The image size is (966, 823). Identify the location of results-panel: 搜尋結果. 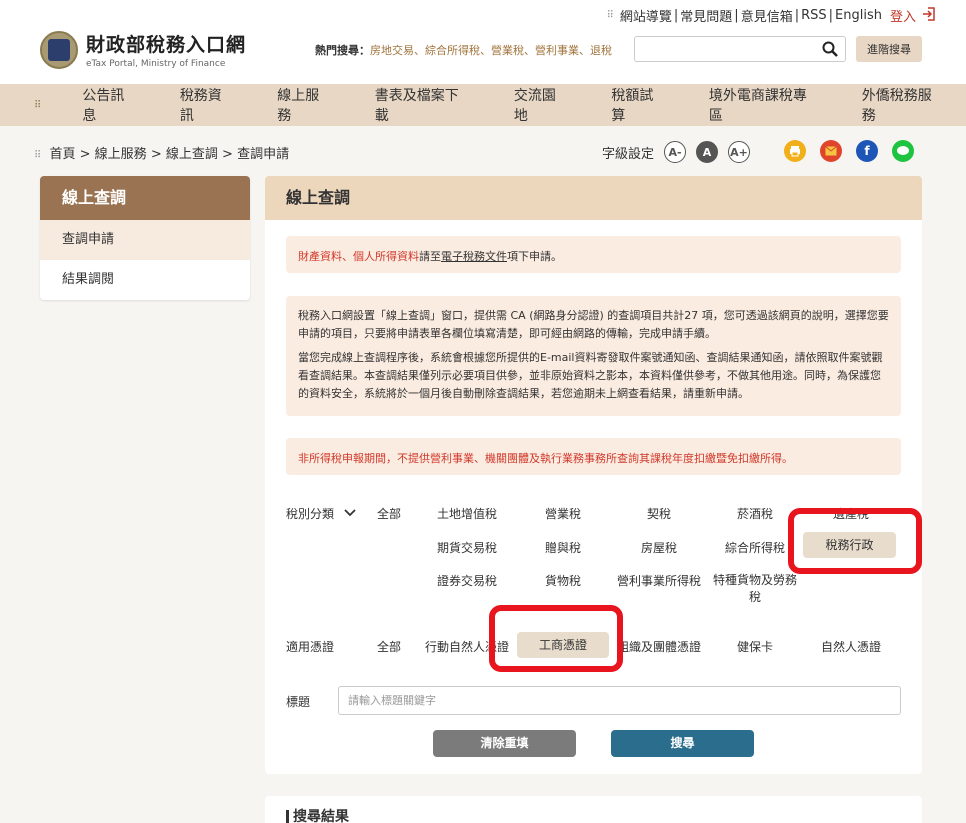
(593, 809).